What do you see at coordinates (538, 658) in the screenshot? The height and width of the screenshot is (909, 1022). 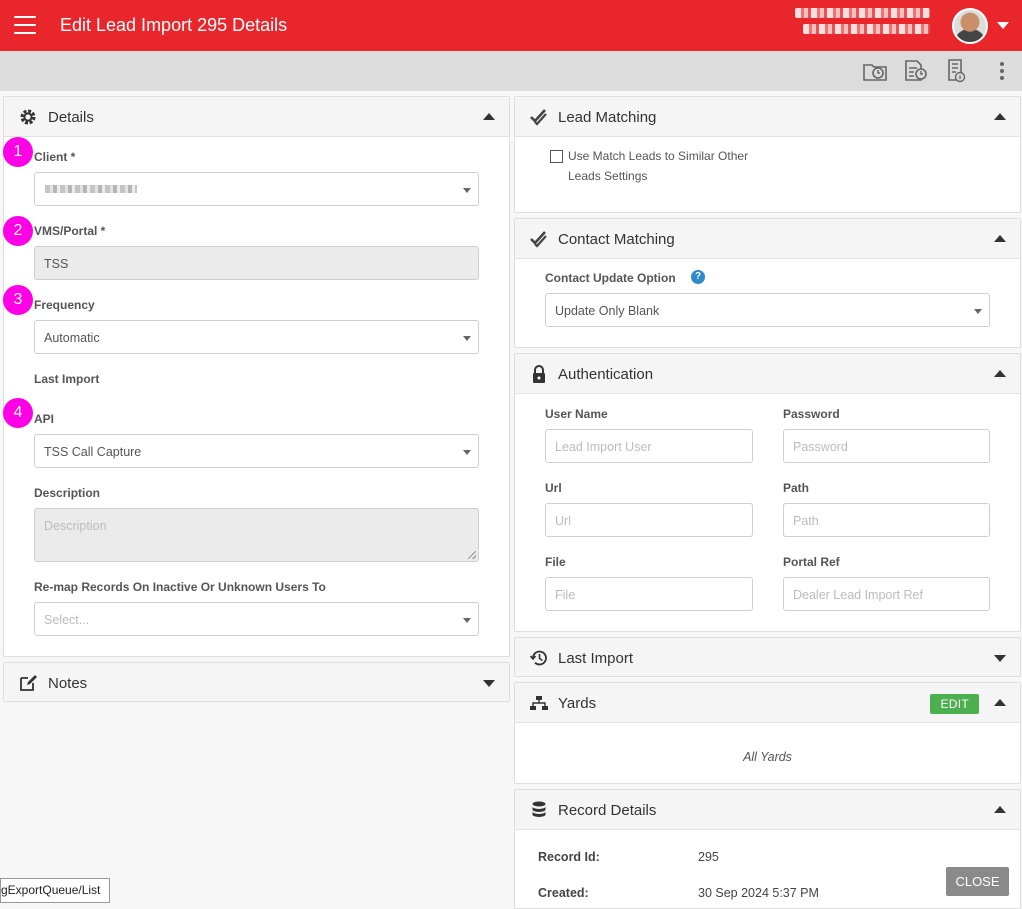 I see `history-icon` at bounding box center [538, 658].